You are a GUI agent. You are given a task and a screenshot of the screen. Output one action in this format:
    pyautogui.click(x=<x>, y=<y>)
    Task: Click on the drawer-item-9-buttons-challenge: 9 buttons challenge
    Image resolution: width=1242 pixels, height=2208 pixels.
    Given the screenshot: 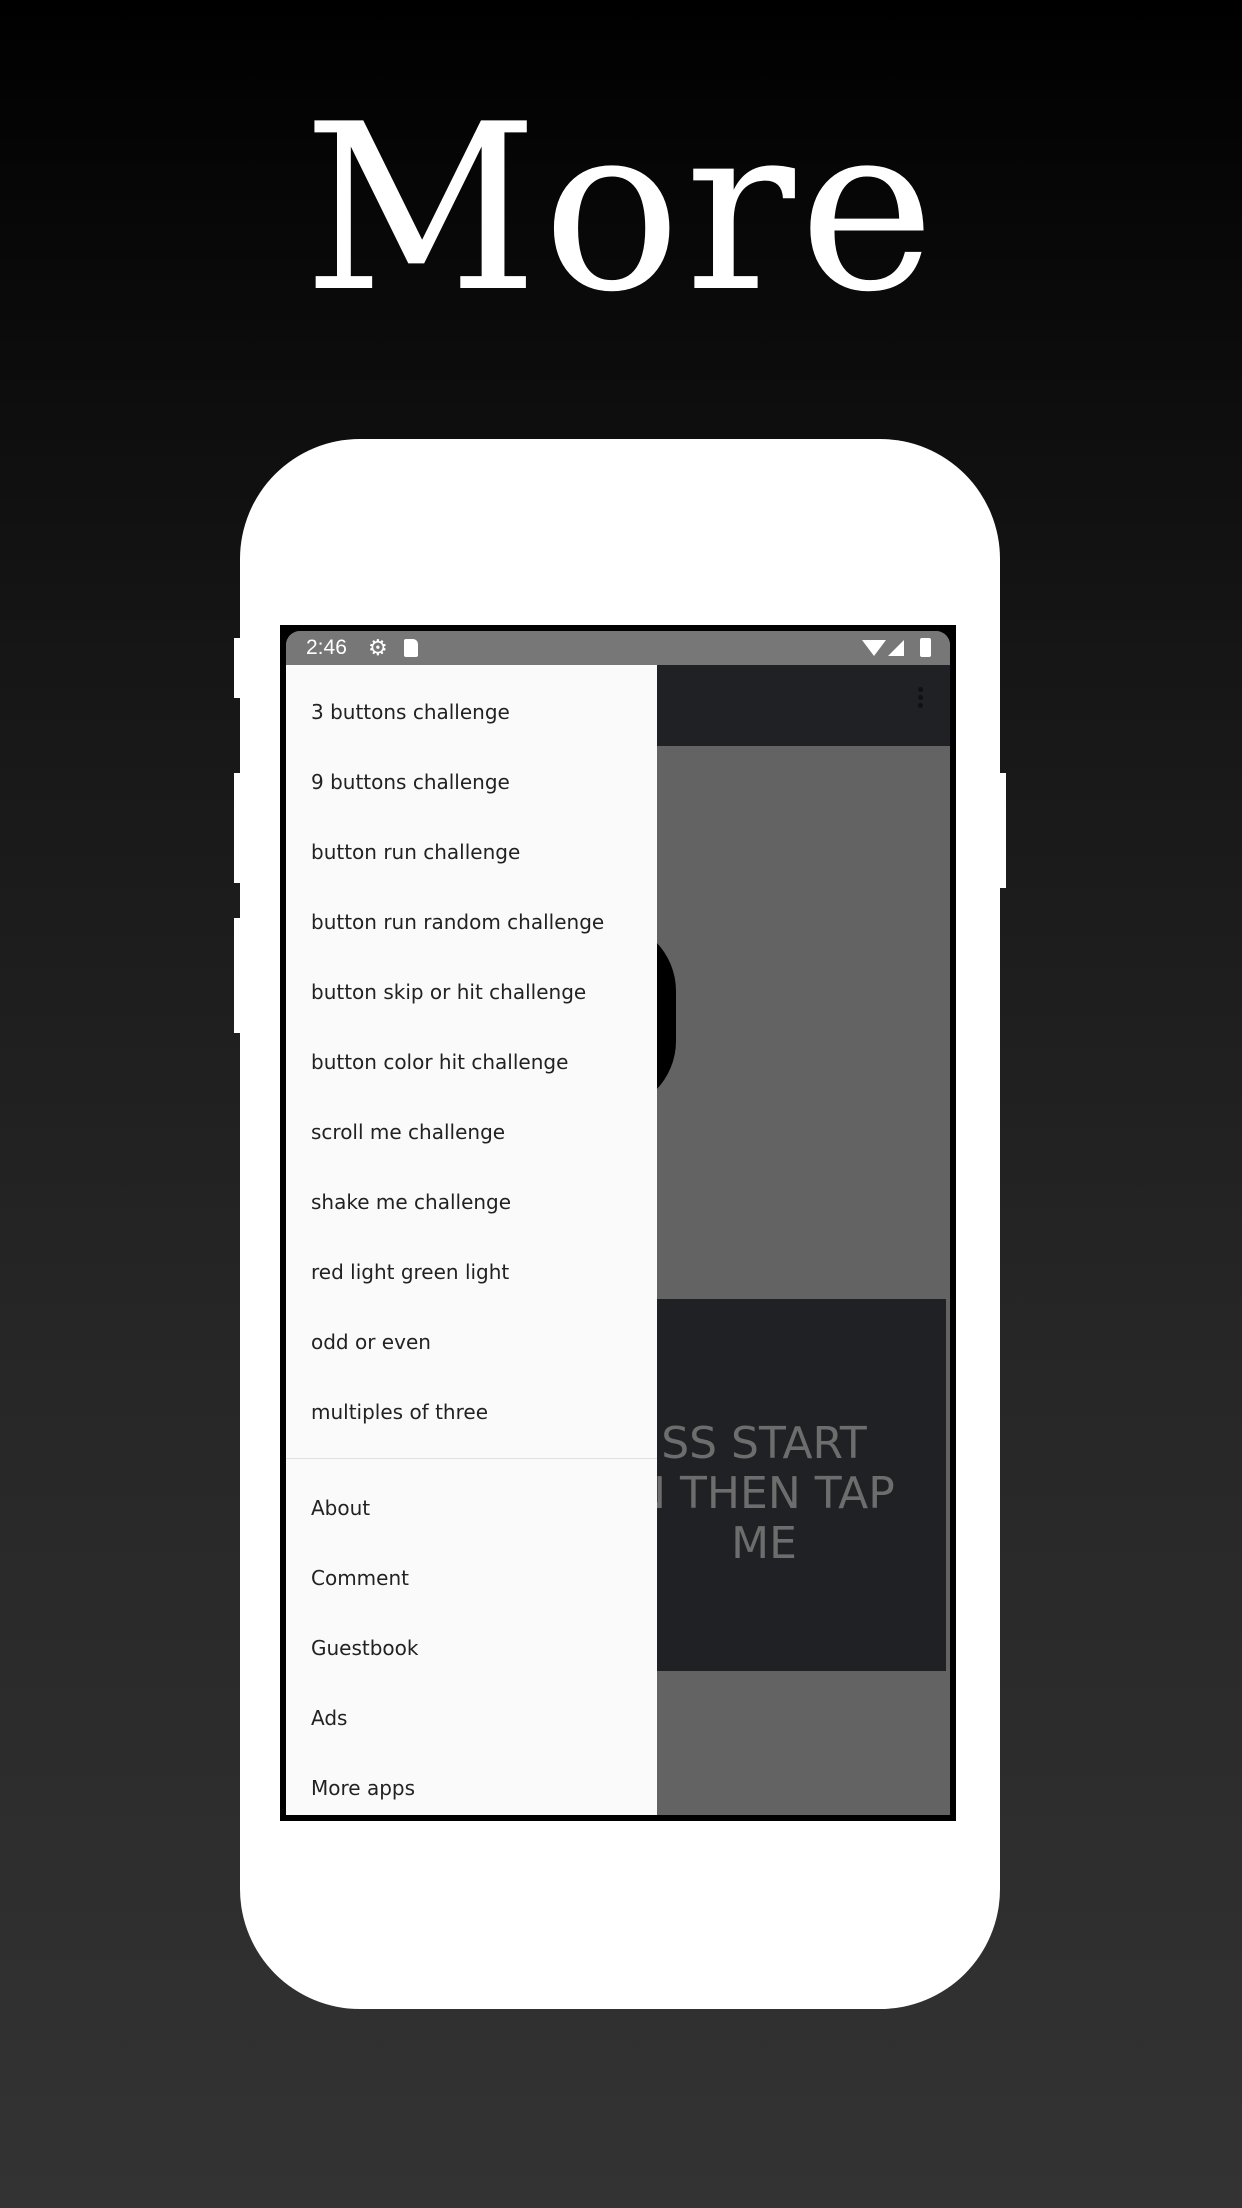 What is the action you would take?
    pyautogui.click(x=471, y=782)
    